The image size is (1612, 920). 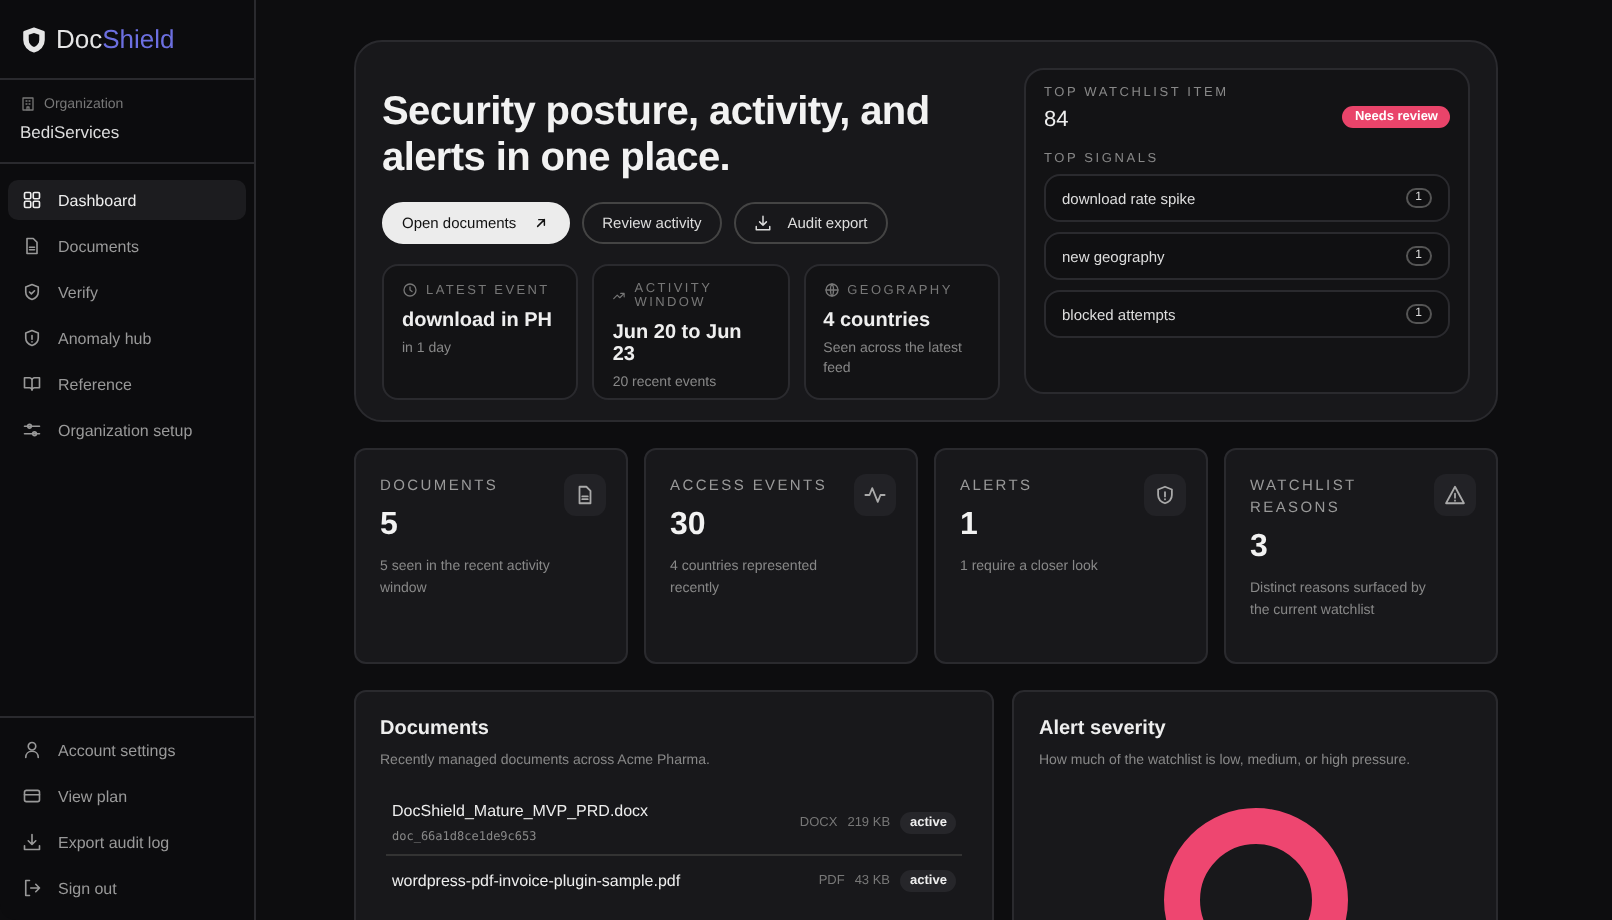 What do you see at coordinates (115, 39) in the screenshot?
I see `brand-logo-text: DocShield` at bounding box center [115, 39].